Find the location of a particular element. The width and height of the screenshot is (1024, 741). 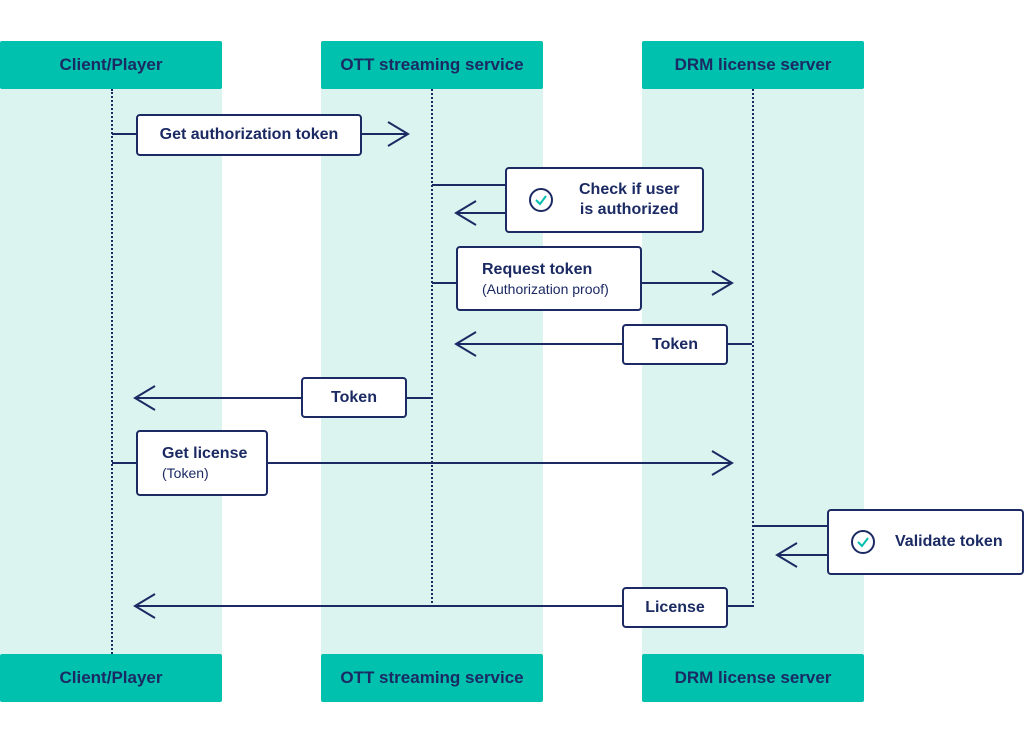

message-license: License is located at coordinates (675, 607).